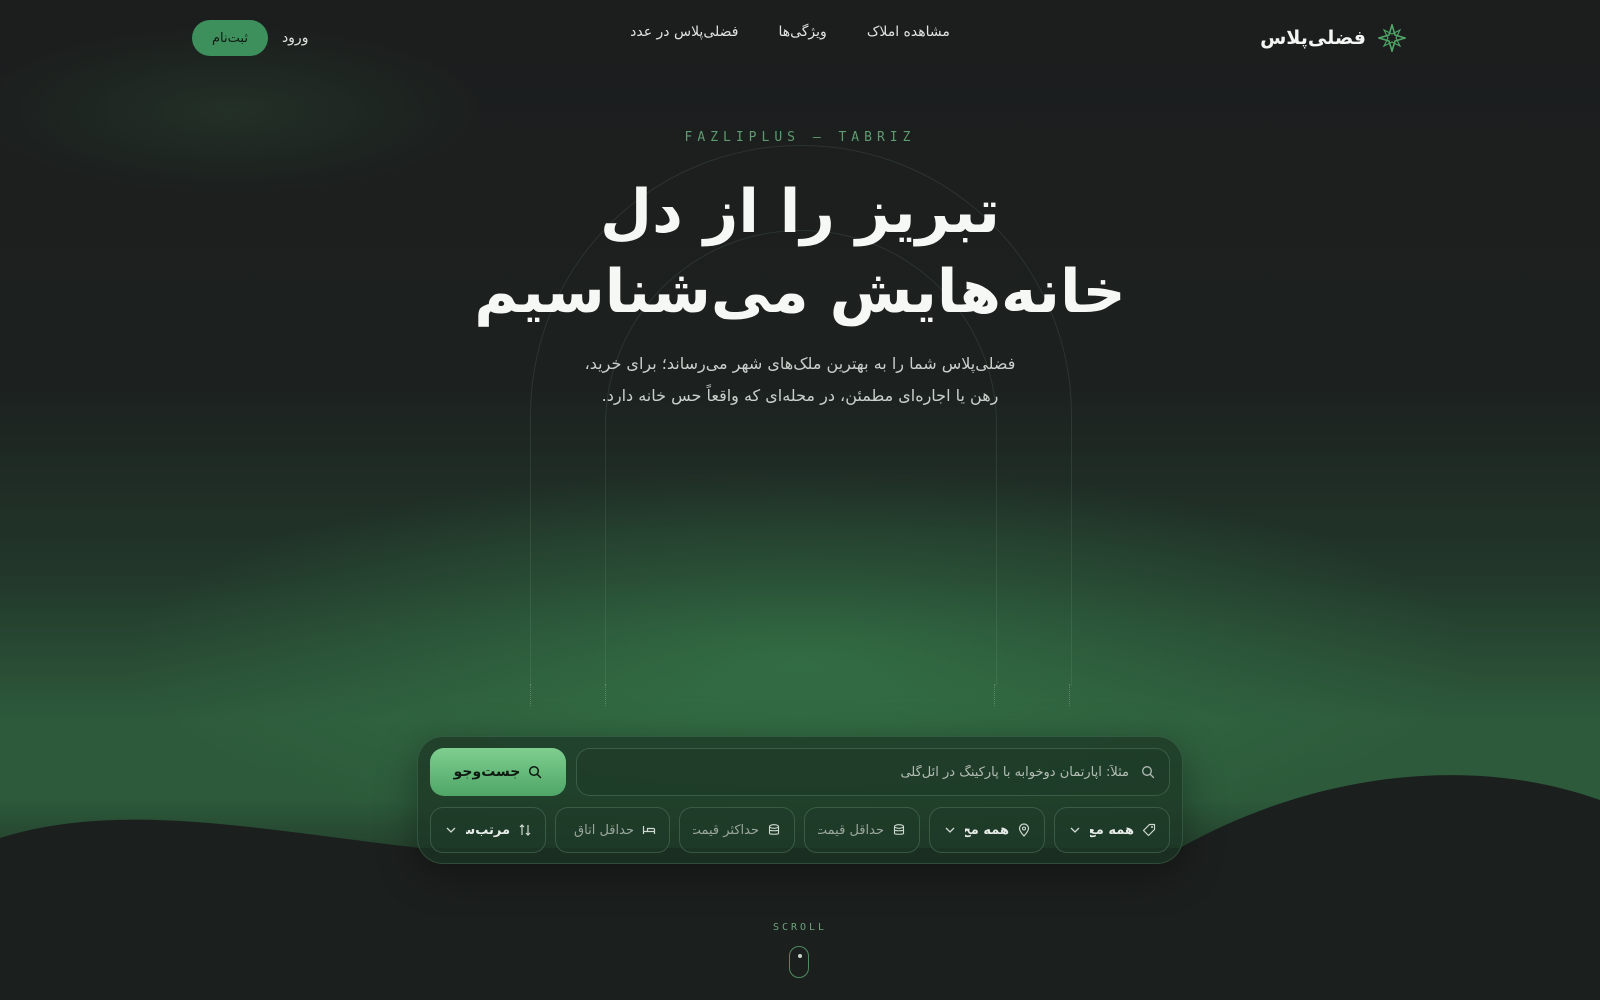 The width and height of the screenshot is (1600, 1000). I want to click on location-pin-icon, so click(1024, 830).